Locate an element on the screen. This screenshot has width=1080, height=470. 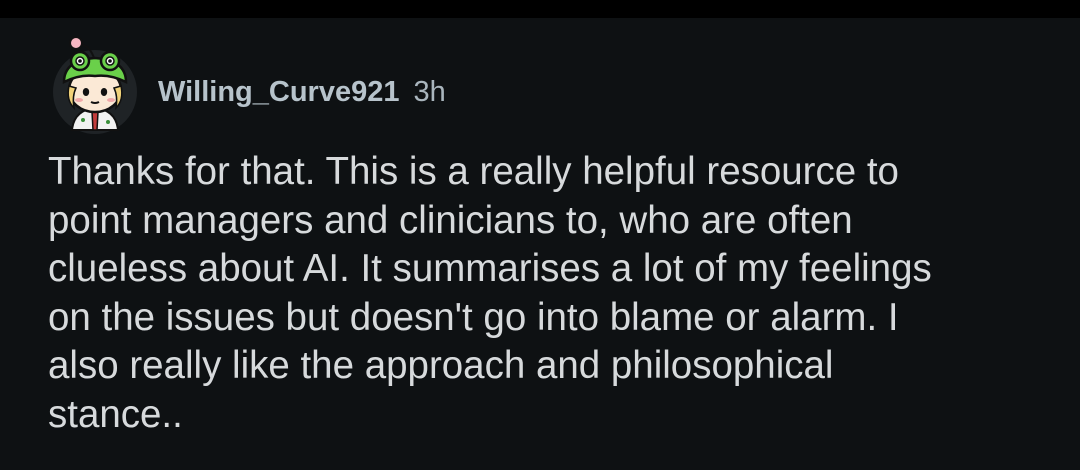
username-link: Willing_Curve921 is located at coordinates (279, 92).